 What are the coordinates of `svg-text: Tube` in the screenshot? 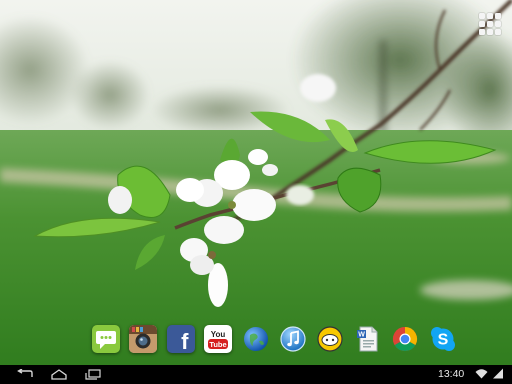 It's located at (217, 344).